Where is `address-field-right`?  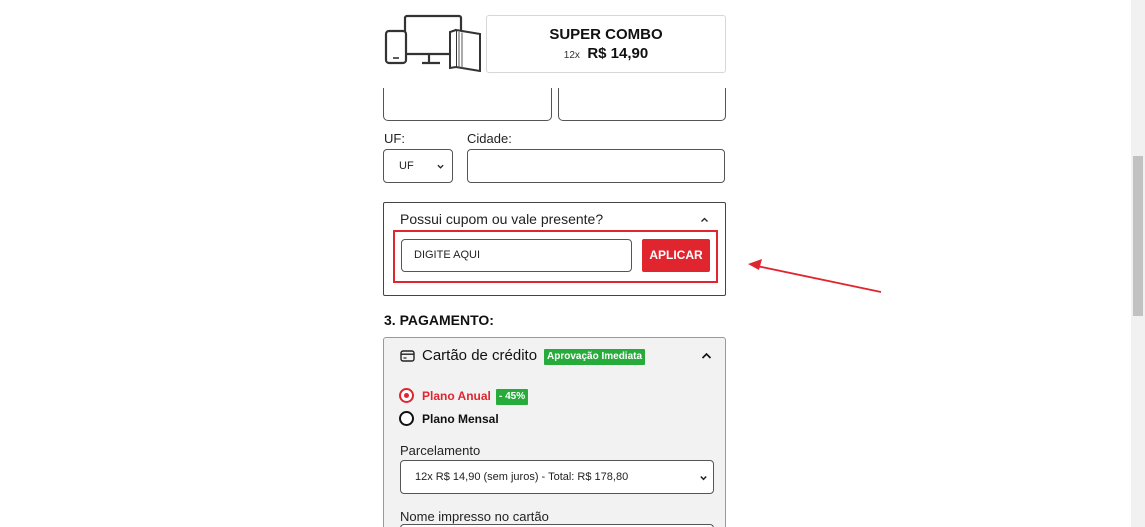 address-field-right is located at coordinates (642, 104).